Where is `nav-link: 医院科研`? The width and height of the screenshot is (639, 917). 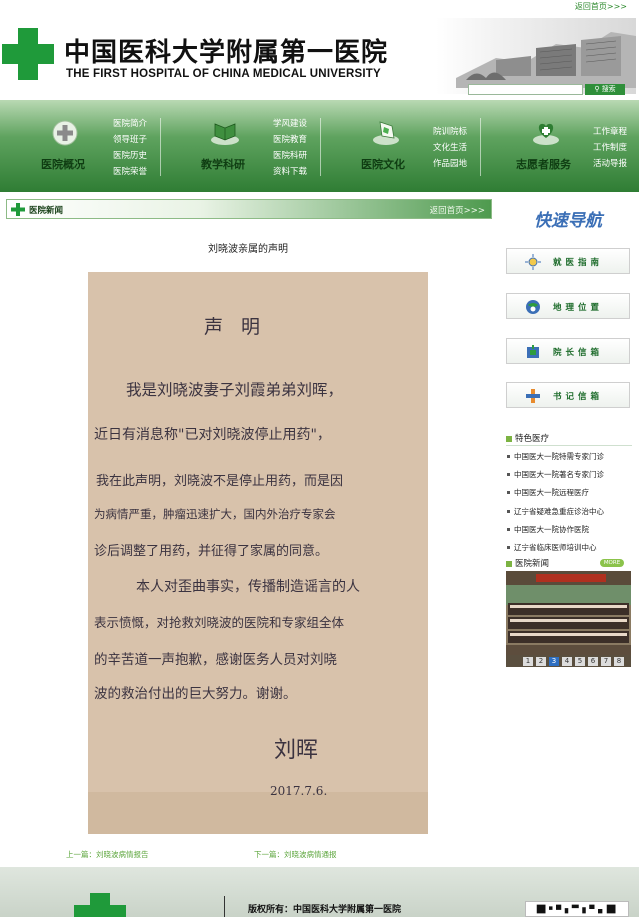 nav-link: 医院科研 is located at coordinates (290, 156).